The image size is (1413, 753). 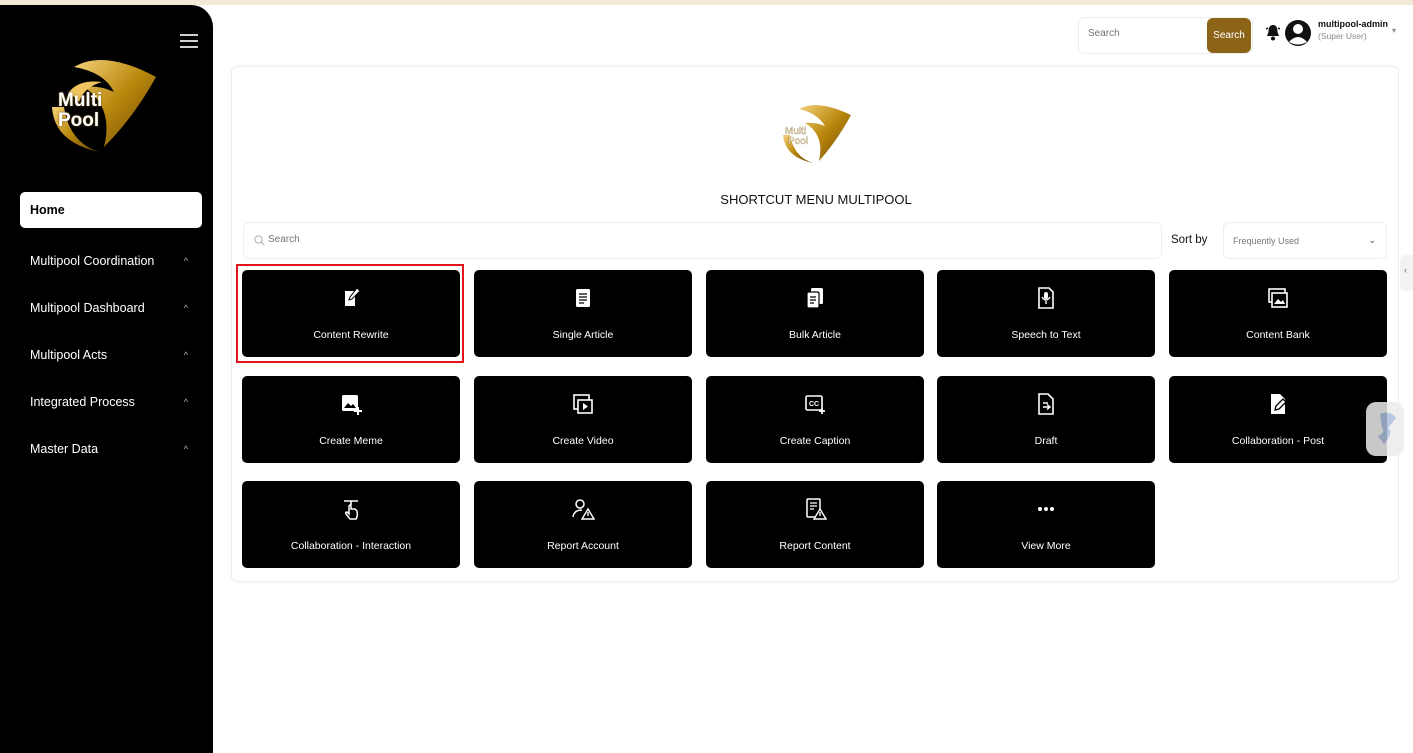 I want to click on caption-icon: CC, so click(x=815, y=404).